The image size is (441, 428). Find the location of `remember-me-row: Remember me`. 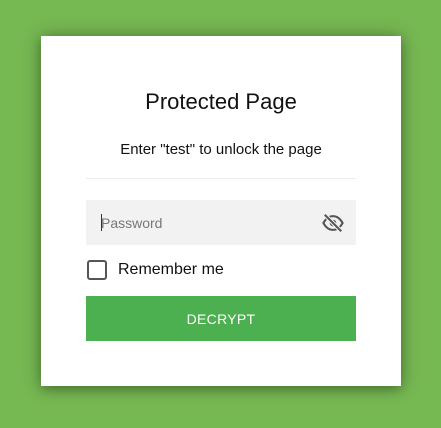

remember-me-row: Remember me is located at coordinates (155, 270).